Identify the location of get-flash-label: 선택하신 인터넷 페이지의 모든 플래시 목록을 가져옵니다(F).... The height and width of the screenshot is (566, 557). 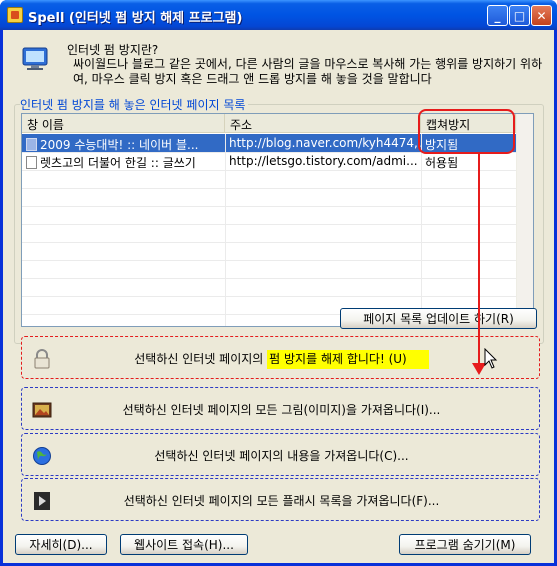
(281, 501).